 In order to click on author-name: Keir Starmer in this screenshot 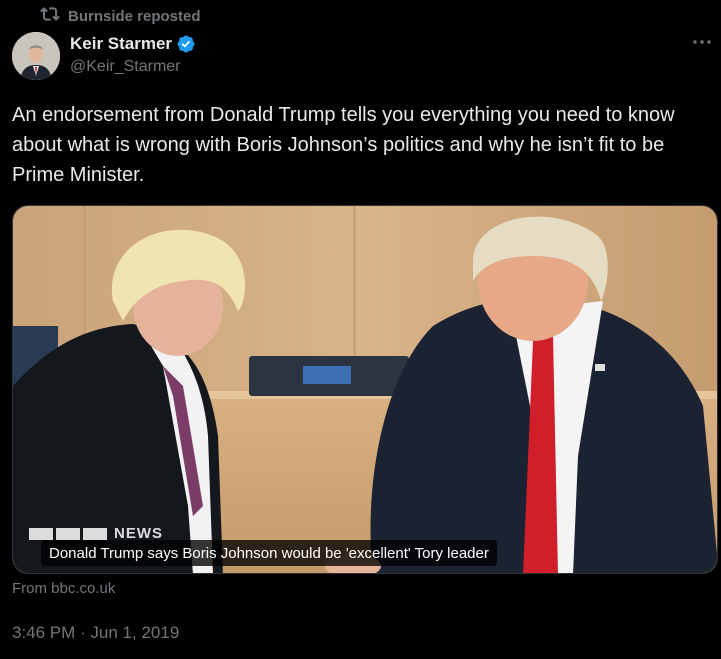, I will do `click(121, 44)`.